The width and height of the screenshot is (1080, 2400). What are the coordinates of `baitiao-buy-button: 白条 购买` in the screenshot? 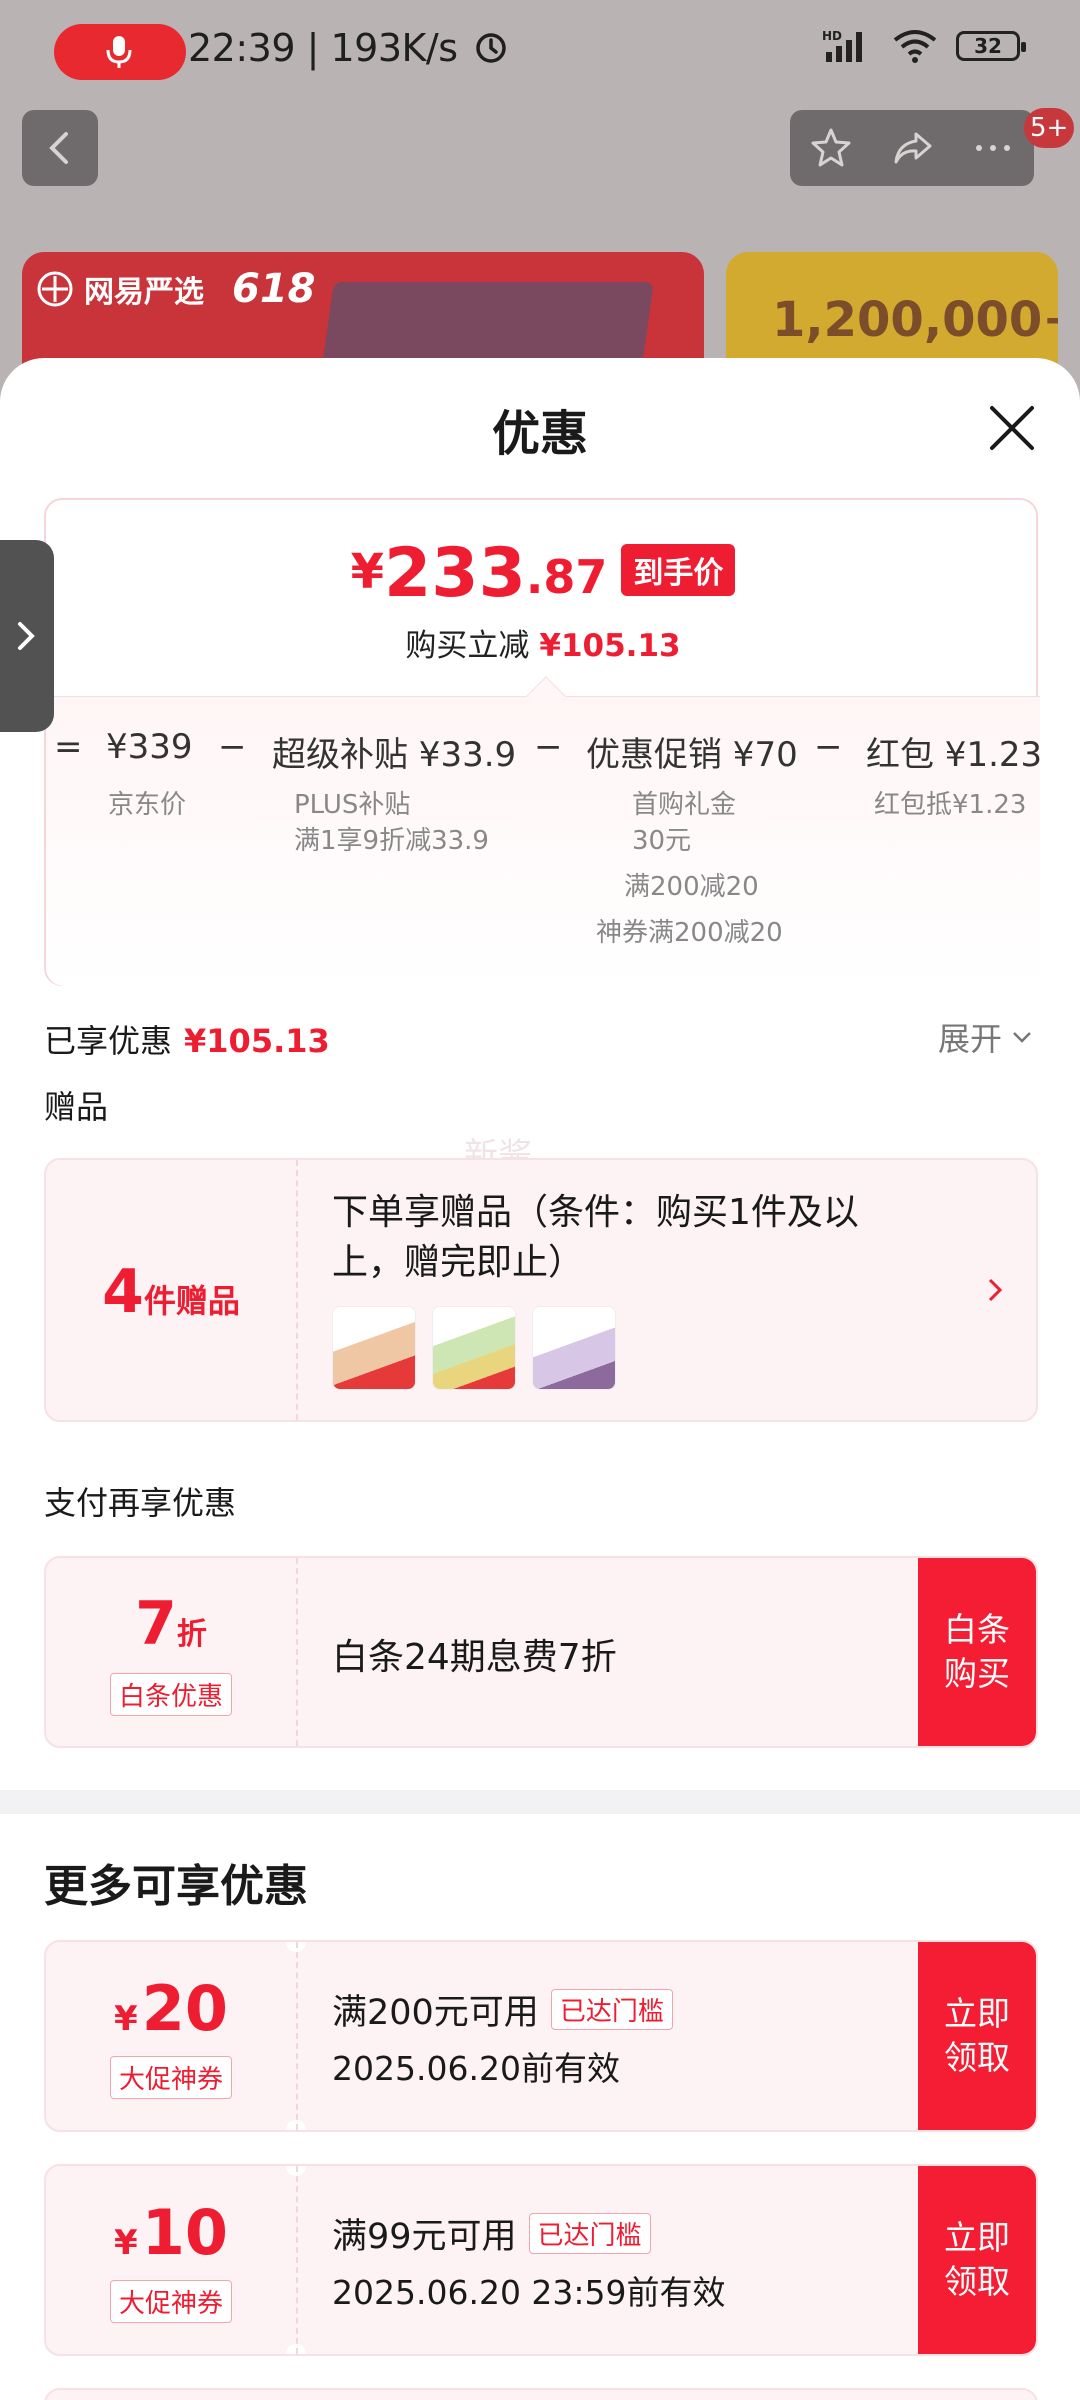 It's located at (977, 1652).